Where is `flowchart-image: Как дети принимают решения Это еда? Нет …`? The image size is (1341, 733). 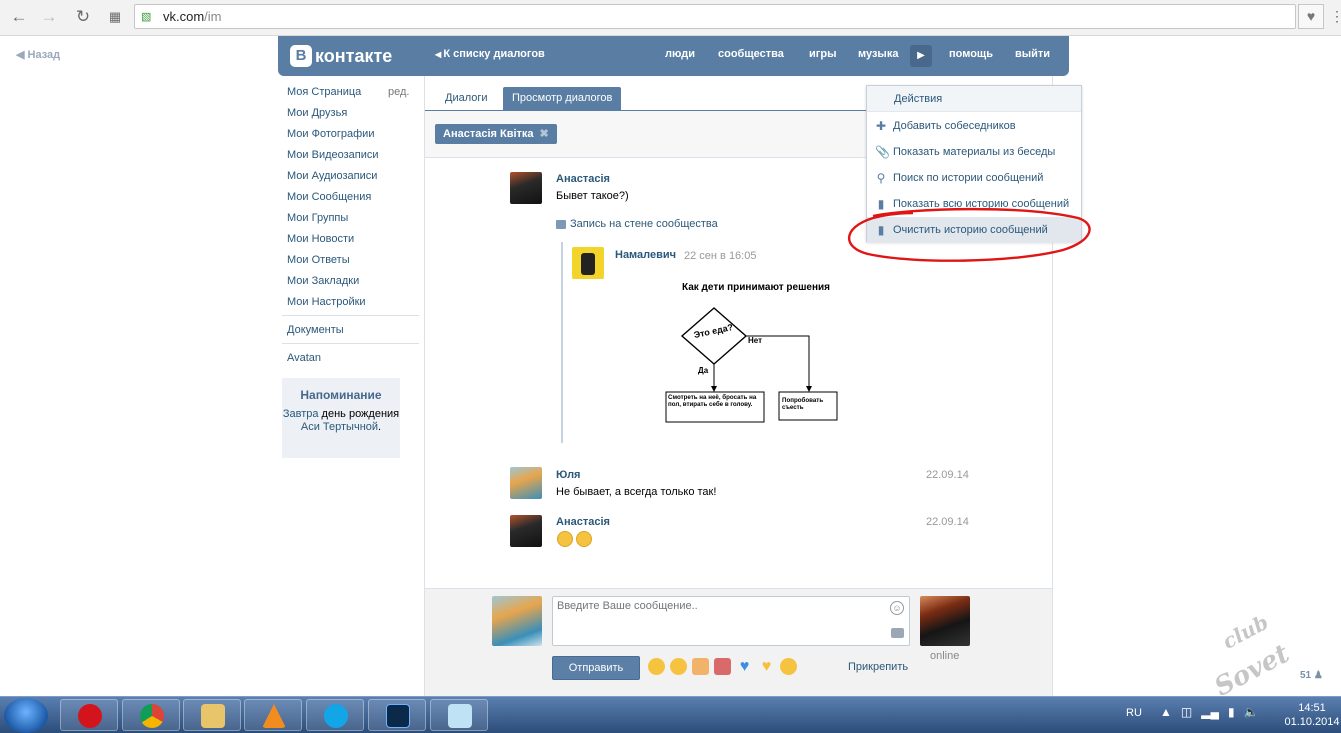 flowchart-image: Как дети принимают решения Это еда? Нет … is located at coordinates (754, 351).